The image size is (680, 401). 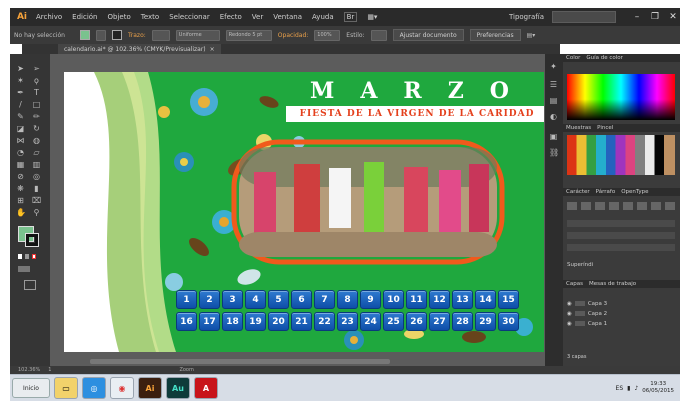 I want to click on opacity-field: 100%, so click(x=327, y=35).